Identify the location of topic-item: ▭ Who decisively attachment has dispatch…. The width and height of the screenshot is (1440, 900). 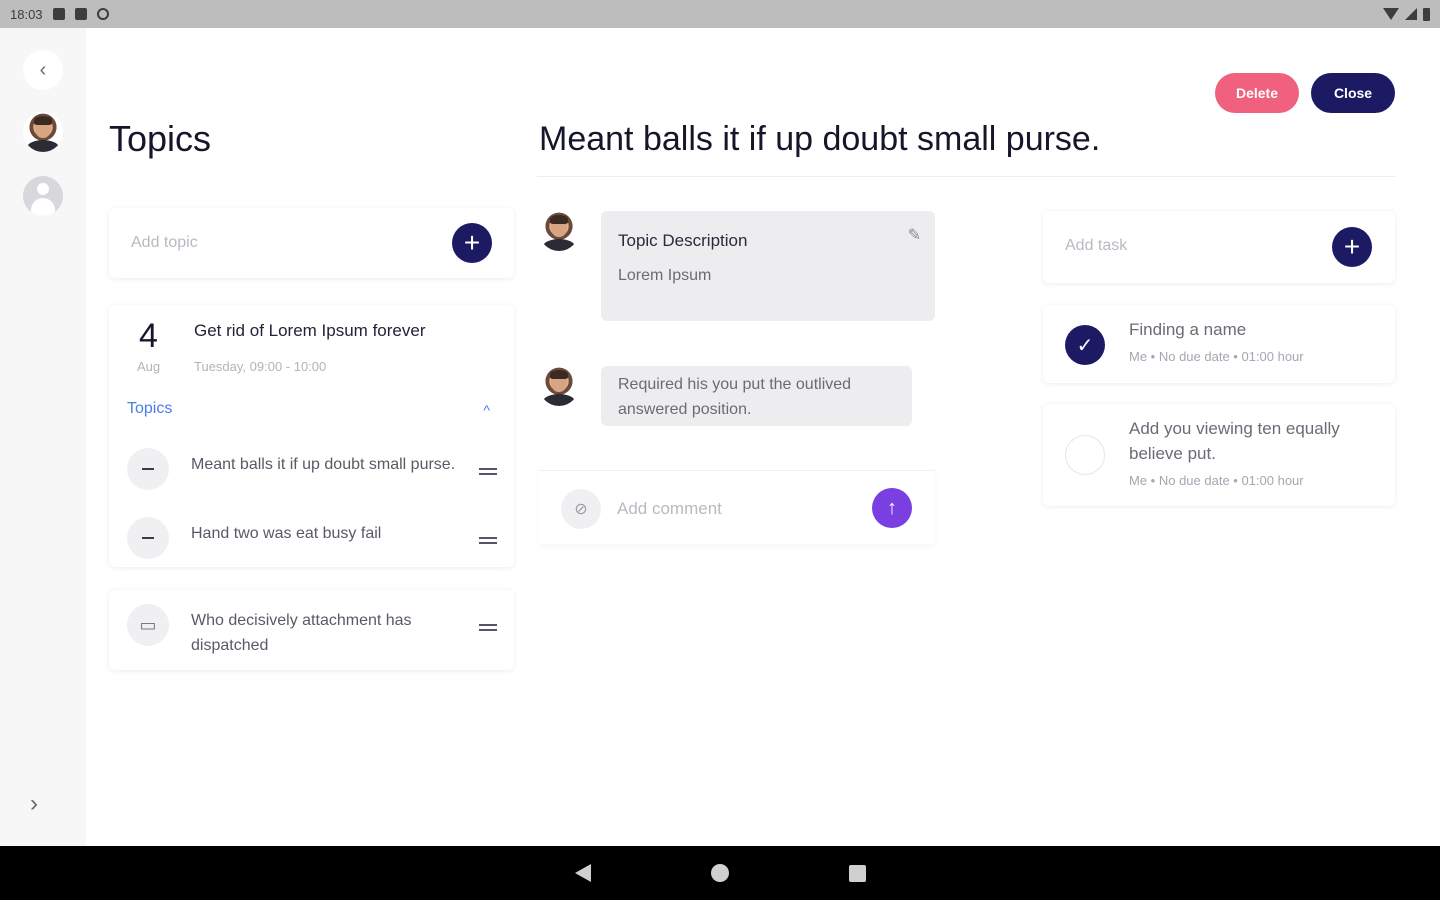
(312, 631).